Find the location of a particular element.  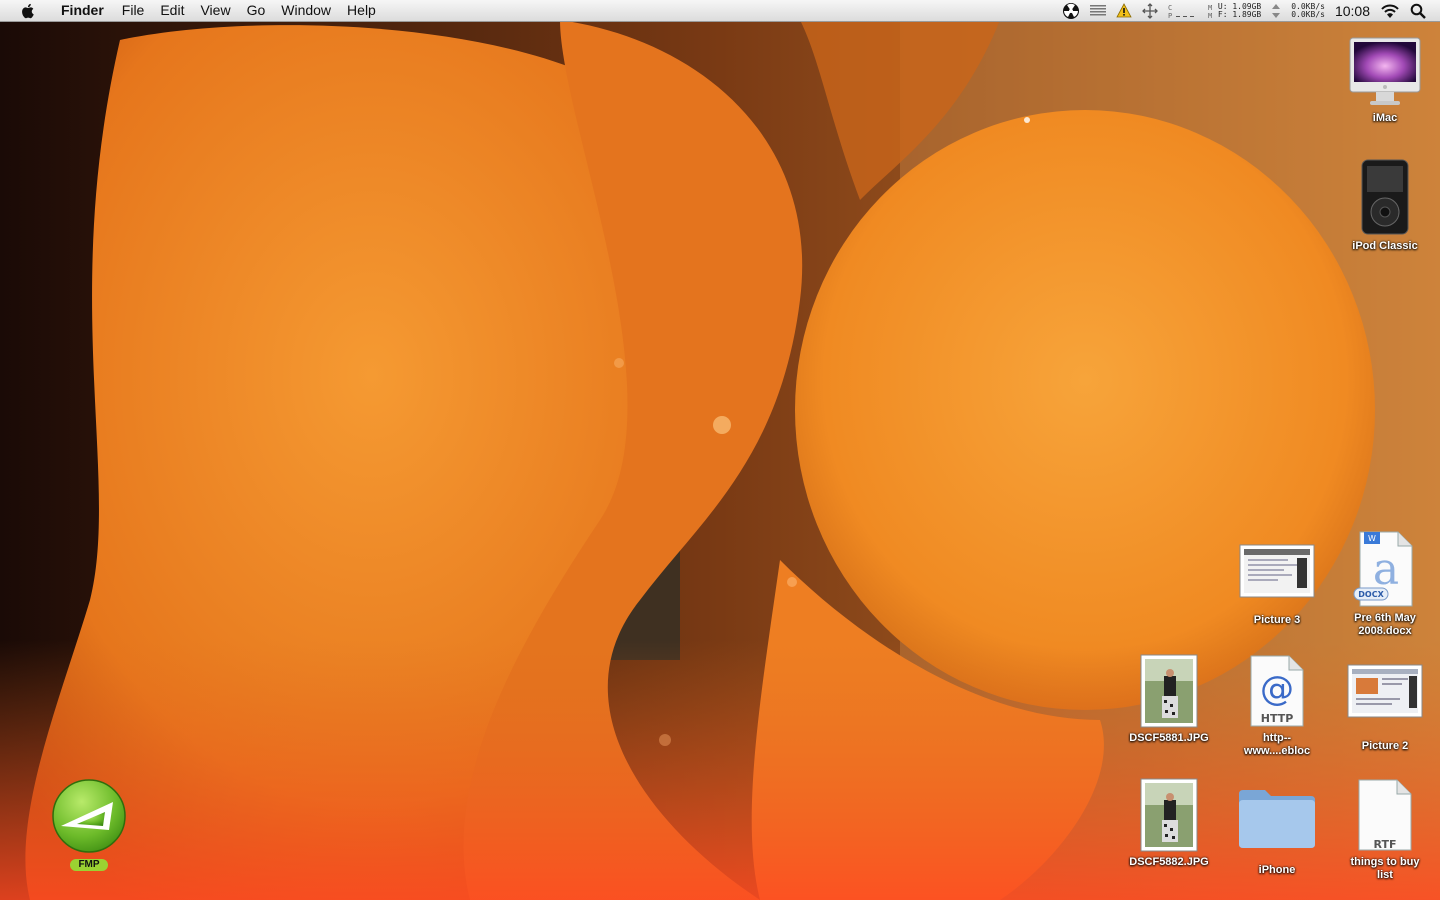

desktop-icon-label: iPod Classic is located at coordinates (1385, 246).